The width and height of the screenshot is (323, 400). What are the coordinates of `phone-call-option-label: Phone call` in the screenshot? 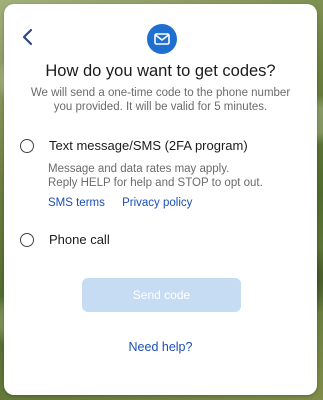 It's located at (79, 239).